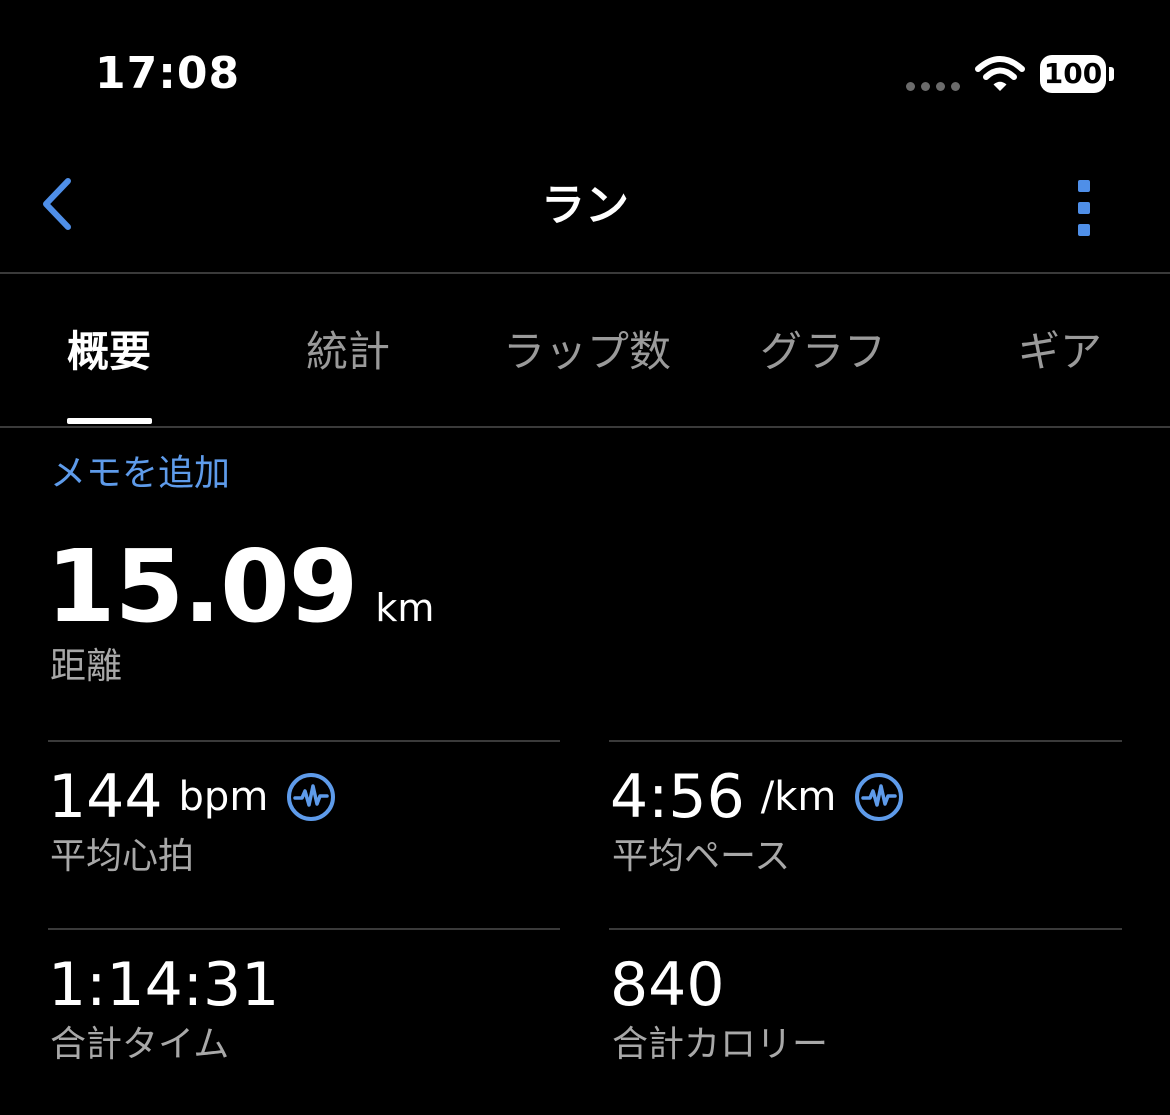 The image size is (1170, 1115). What do you see at coordinates (933, 86) in the screenshot?
I see `cellular-signal-icon` at bounding box center [933, 86].